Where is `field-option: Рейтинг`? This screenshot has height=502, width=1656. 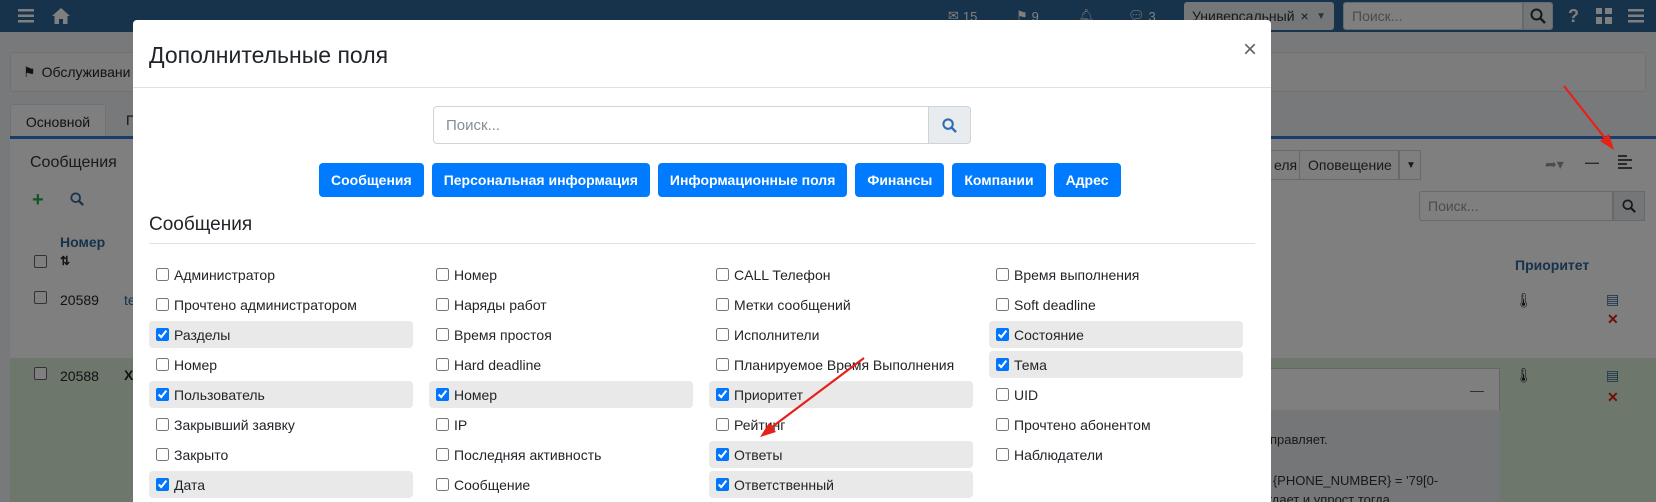 field-option: Рейтинг is located at coordinates (841, 424).